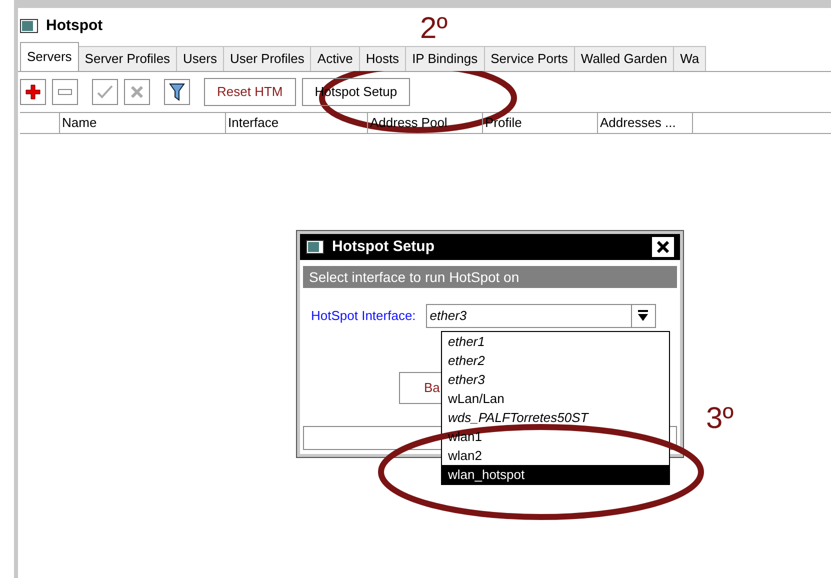 This screenshot has height=578, width=831. What do you see at coordinates (49, 56) in the screenshot?
I see `tab: Servers` at bounding box center [49, 56].